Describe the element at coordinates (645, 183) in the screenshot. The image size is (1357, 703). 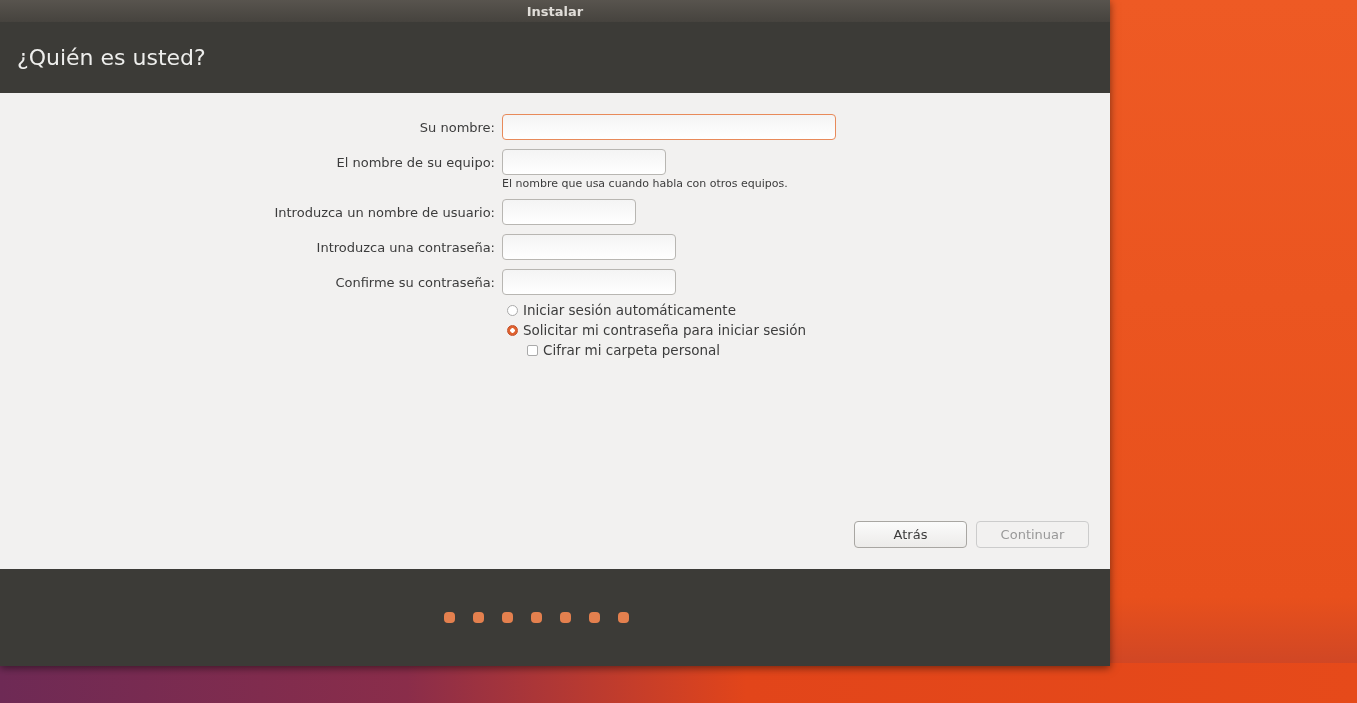
I see `field-hint: El nombre que usa cuando habla con otros equipos.` at that location.